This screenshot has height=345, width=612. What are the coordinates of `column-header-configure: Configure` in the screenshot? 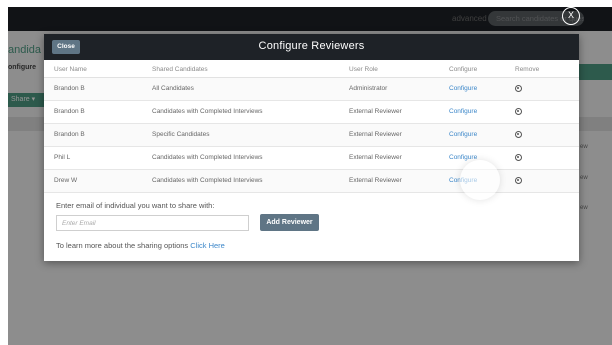 It's located at (472, 70).